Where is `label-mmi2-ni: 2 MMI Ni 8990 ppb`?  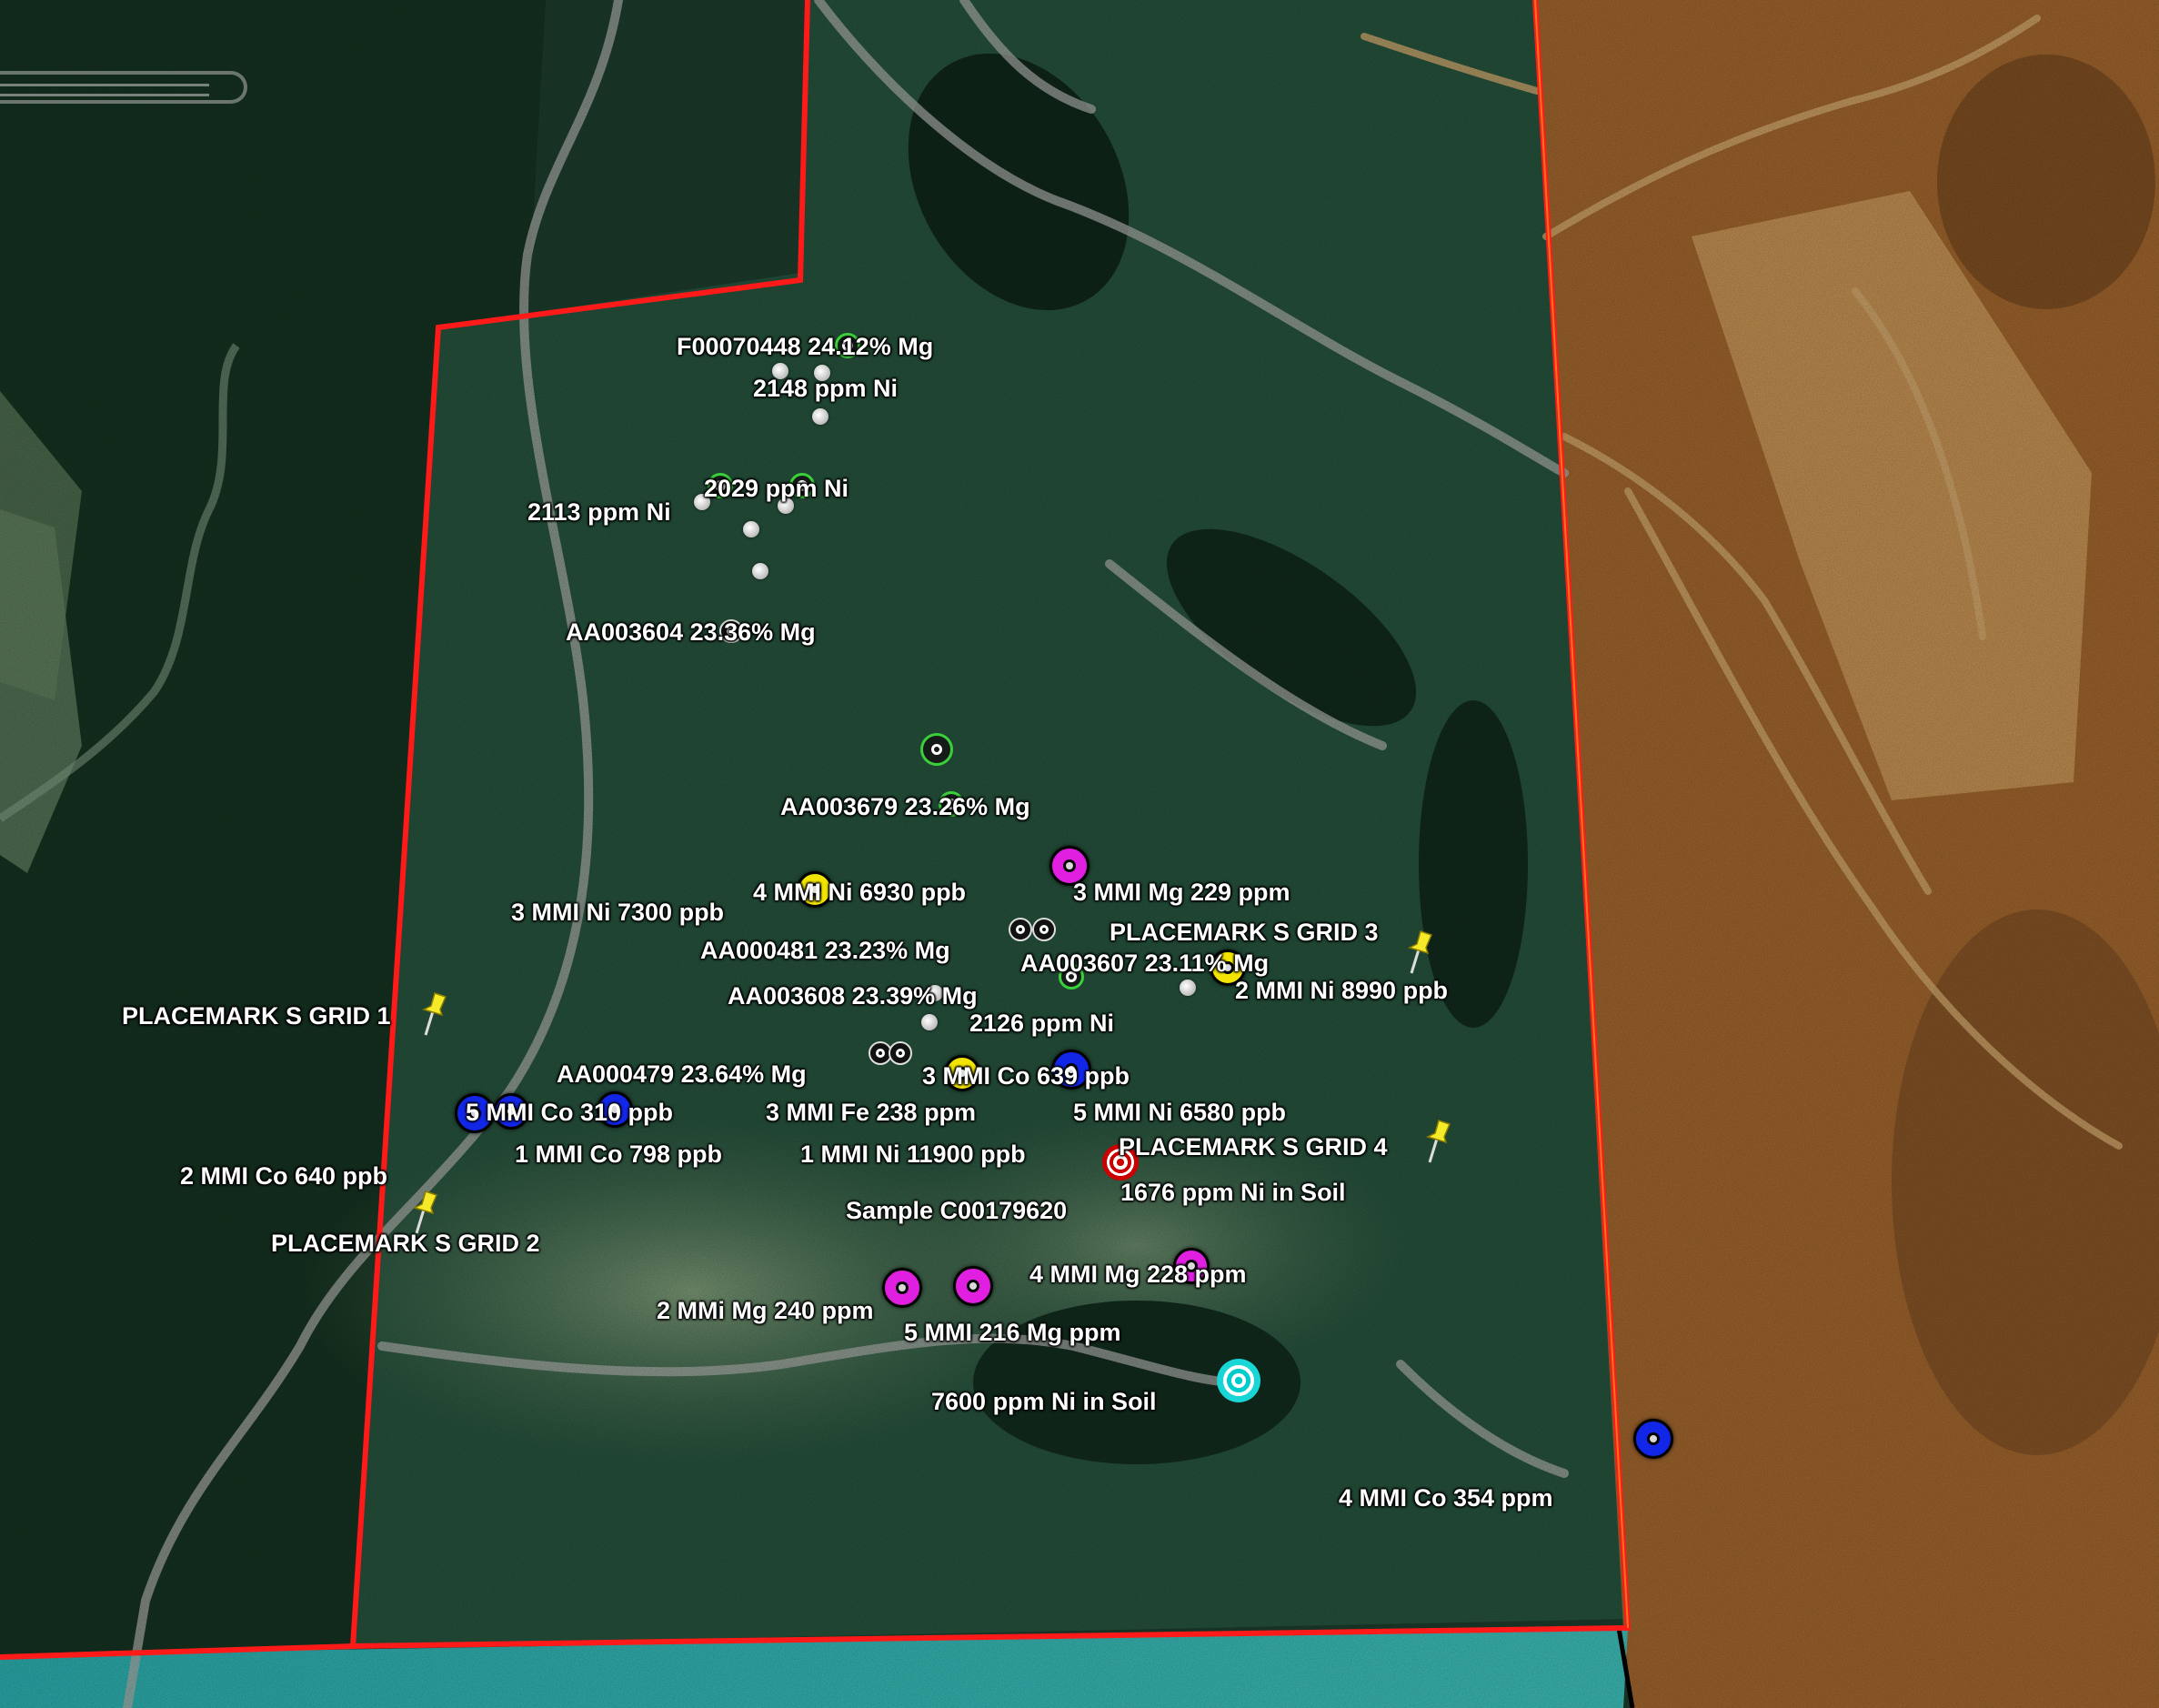 label-mmi2-ni: 2 MMI Ni 8990 ppb is located at coordinates (1341, 991).